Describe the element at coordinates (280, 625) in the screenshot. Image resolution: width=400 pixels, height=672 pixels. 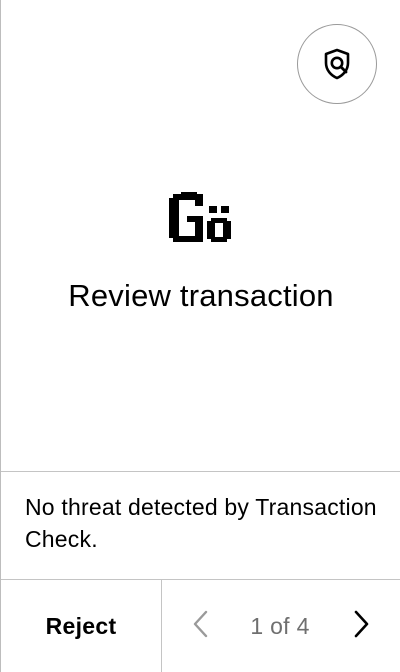
I see `page-indicator: 1 of 4` at that location.